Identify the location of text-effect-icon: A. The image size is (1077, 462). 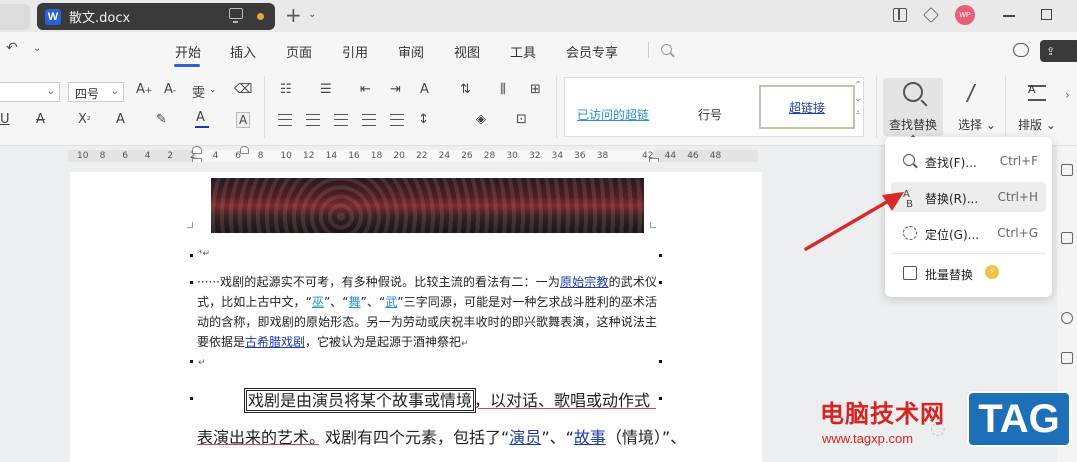
(120, 119).